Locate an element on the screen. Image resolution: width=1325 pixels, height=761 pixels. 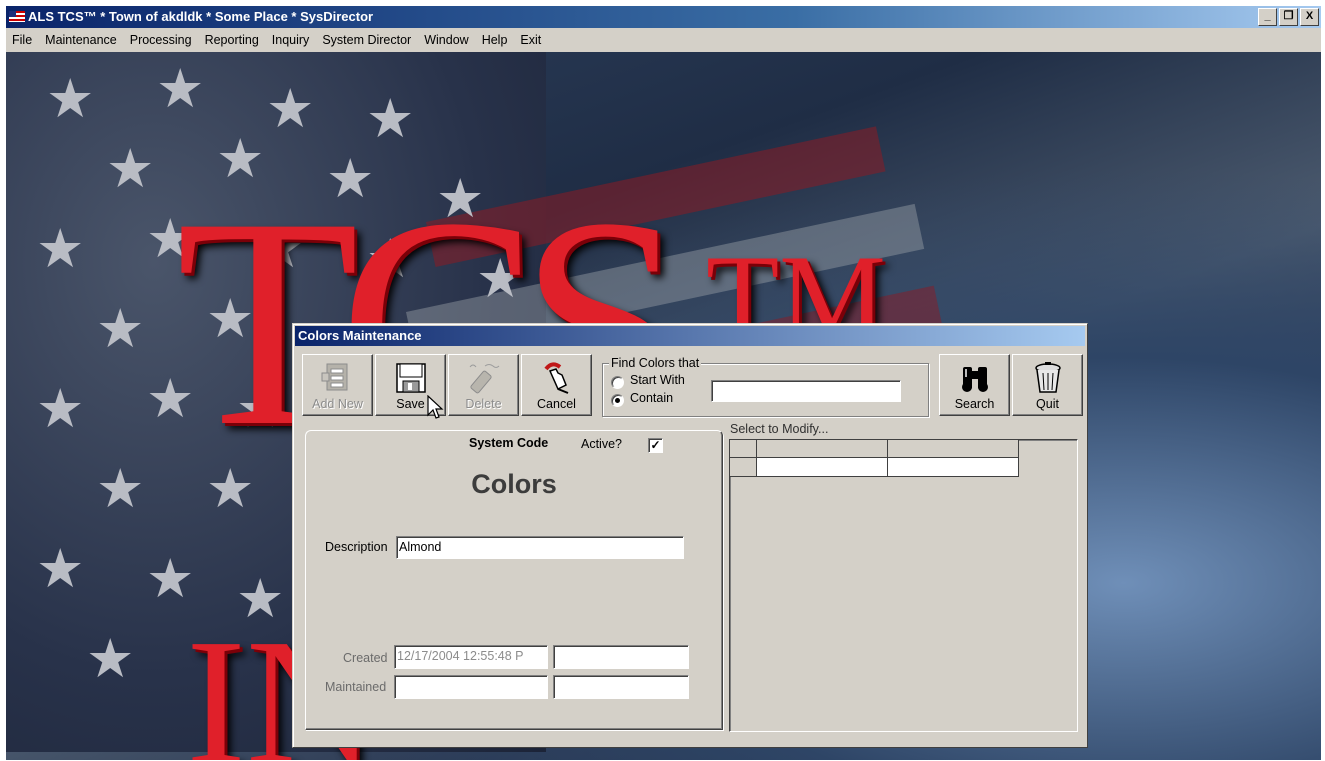
start-with-label: Start With is located at coordinates (657, 380).